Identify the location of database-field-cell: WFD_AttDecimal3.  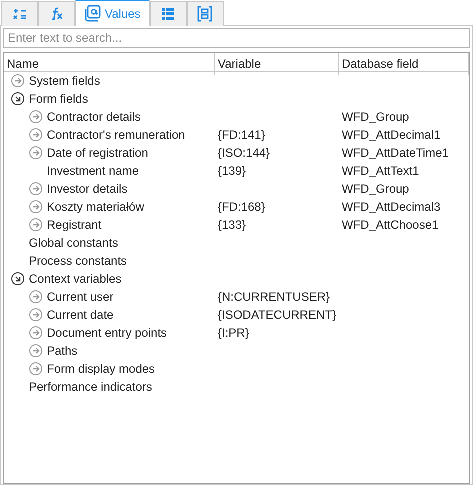
(391, 207).